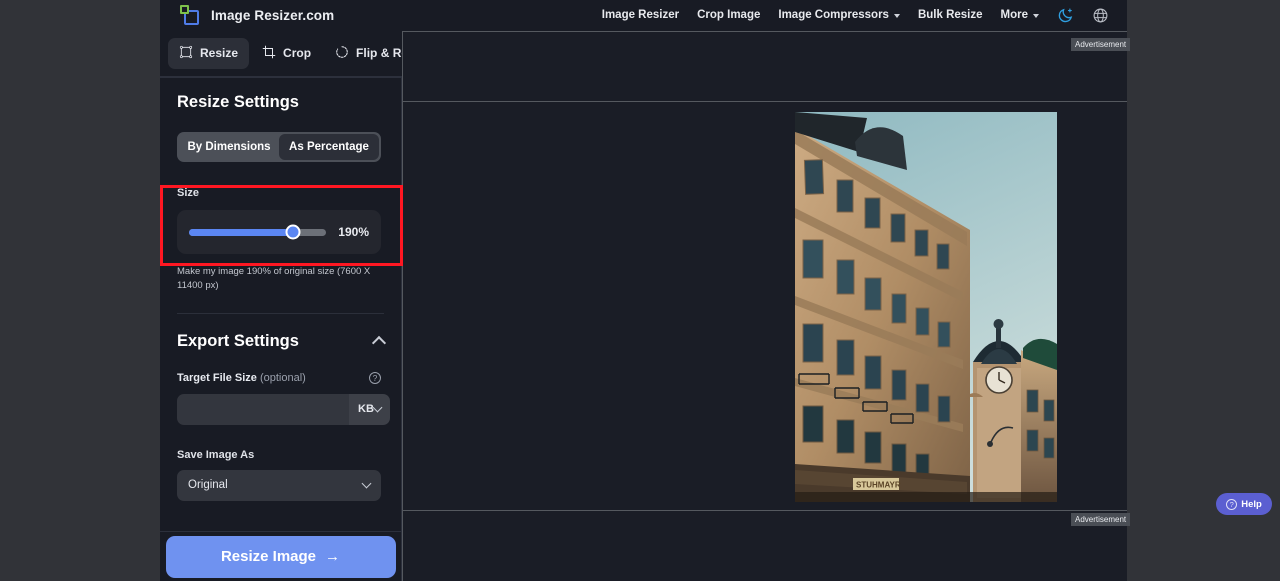  What do you see at coordinates (1101, 519) in the screenshot?
I see `ad-label-bottom: Advertisement` at bounding box center [1101, 519].